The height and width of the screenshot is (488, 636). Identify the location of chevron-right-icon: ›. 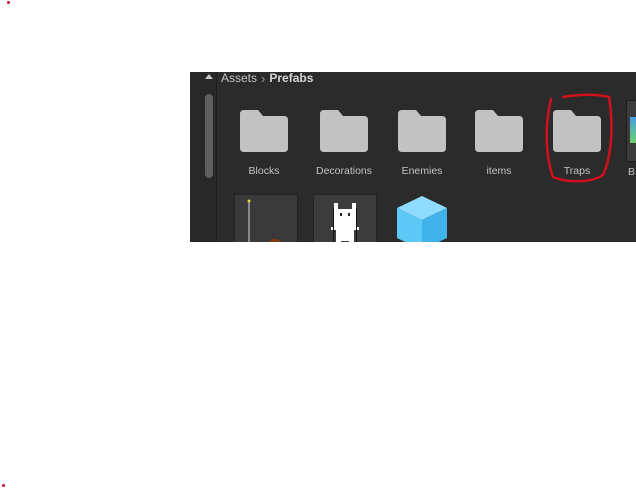
(263, 79).